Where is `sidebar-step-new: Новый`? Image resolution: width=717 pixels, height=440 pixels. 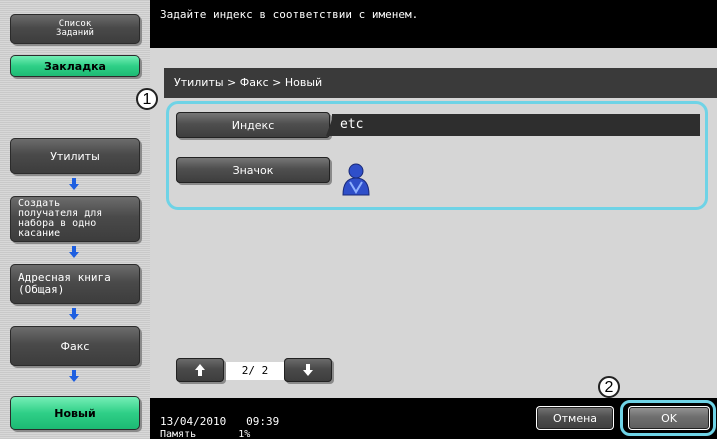
sidebar-step-new: Новый is located at coordinates (75, 413).